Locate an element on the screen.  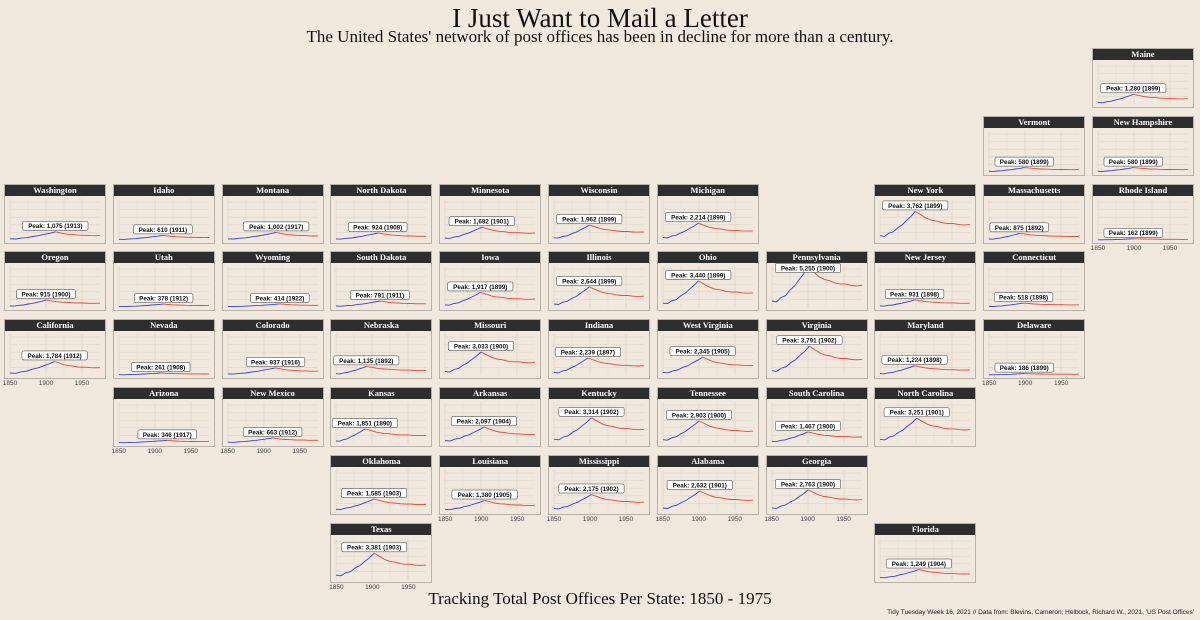
panel-ohio: Ohio Peak: 3,440 (1899) is located at coordinates (707, 281).